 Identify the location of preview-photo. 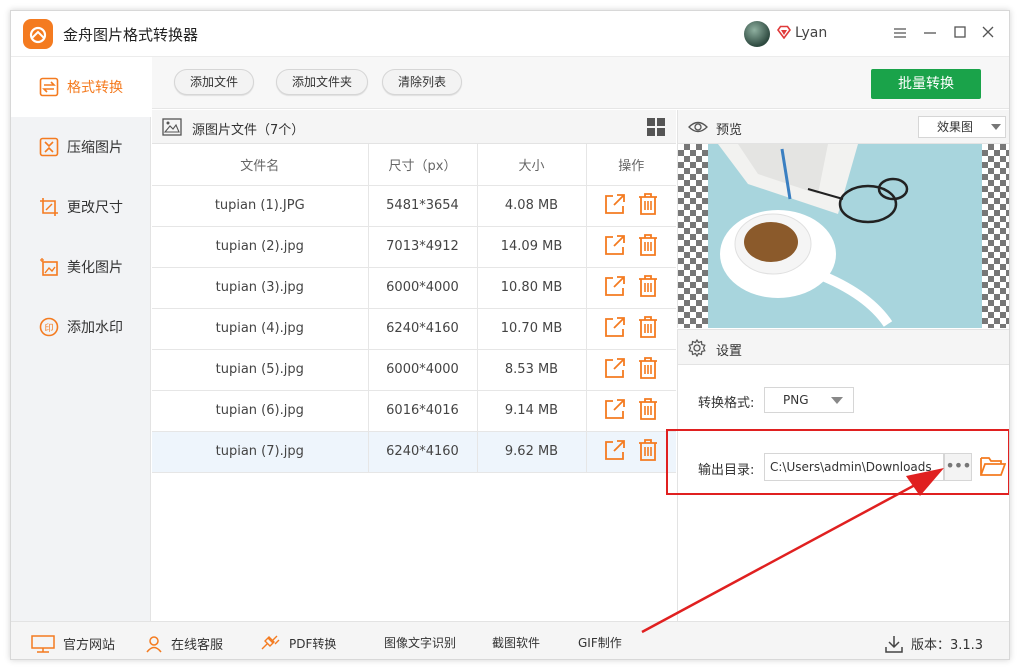
(845, 236).